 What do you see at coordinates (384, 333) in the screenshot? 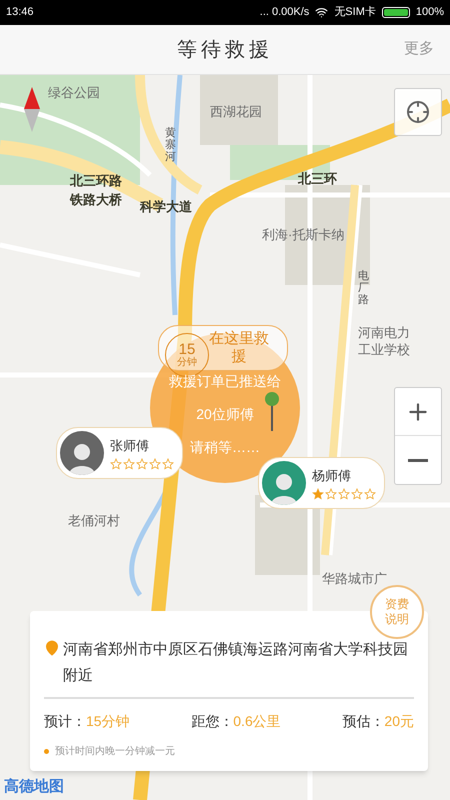
I see `map-label: 河南电力` at bounding box center [384, 333].